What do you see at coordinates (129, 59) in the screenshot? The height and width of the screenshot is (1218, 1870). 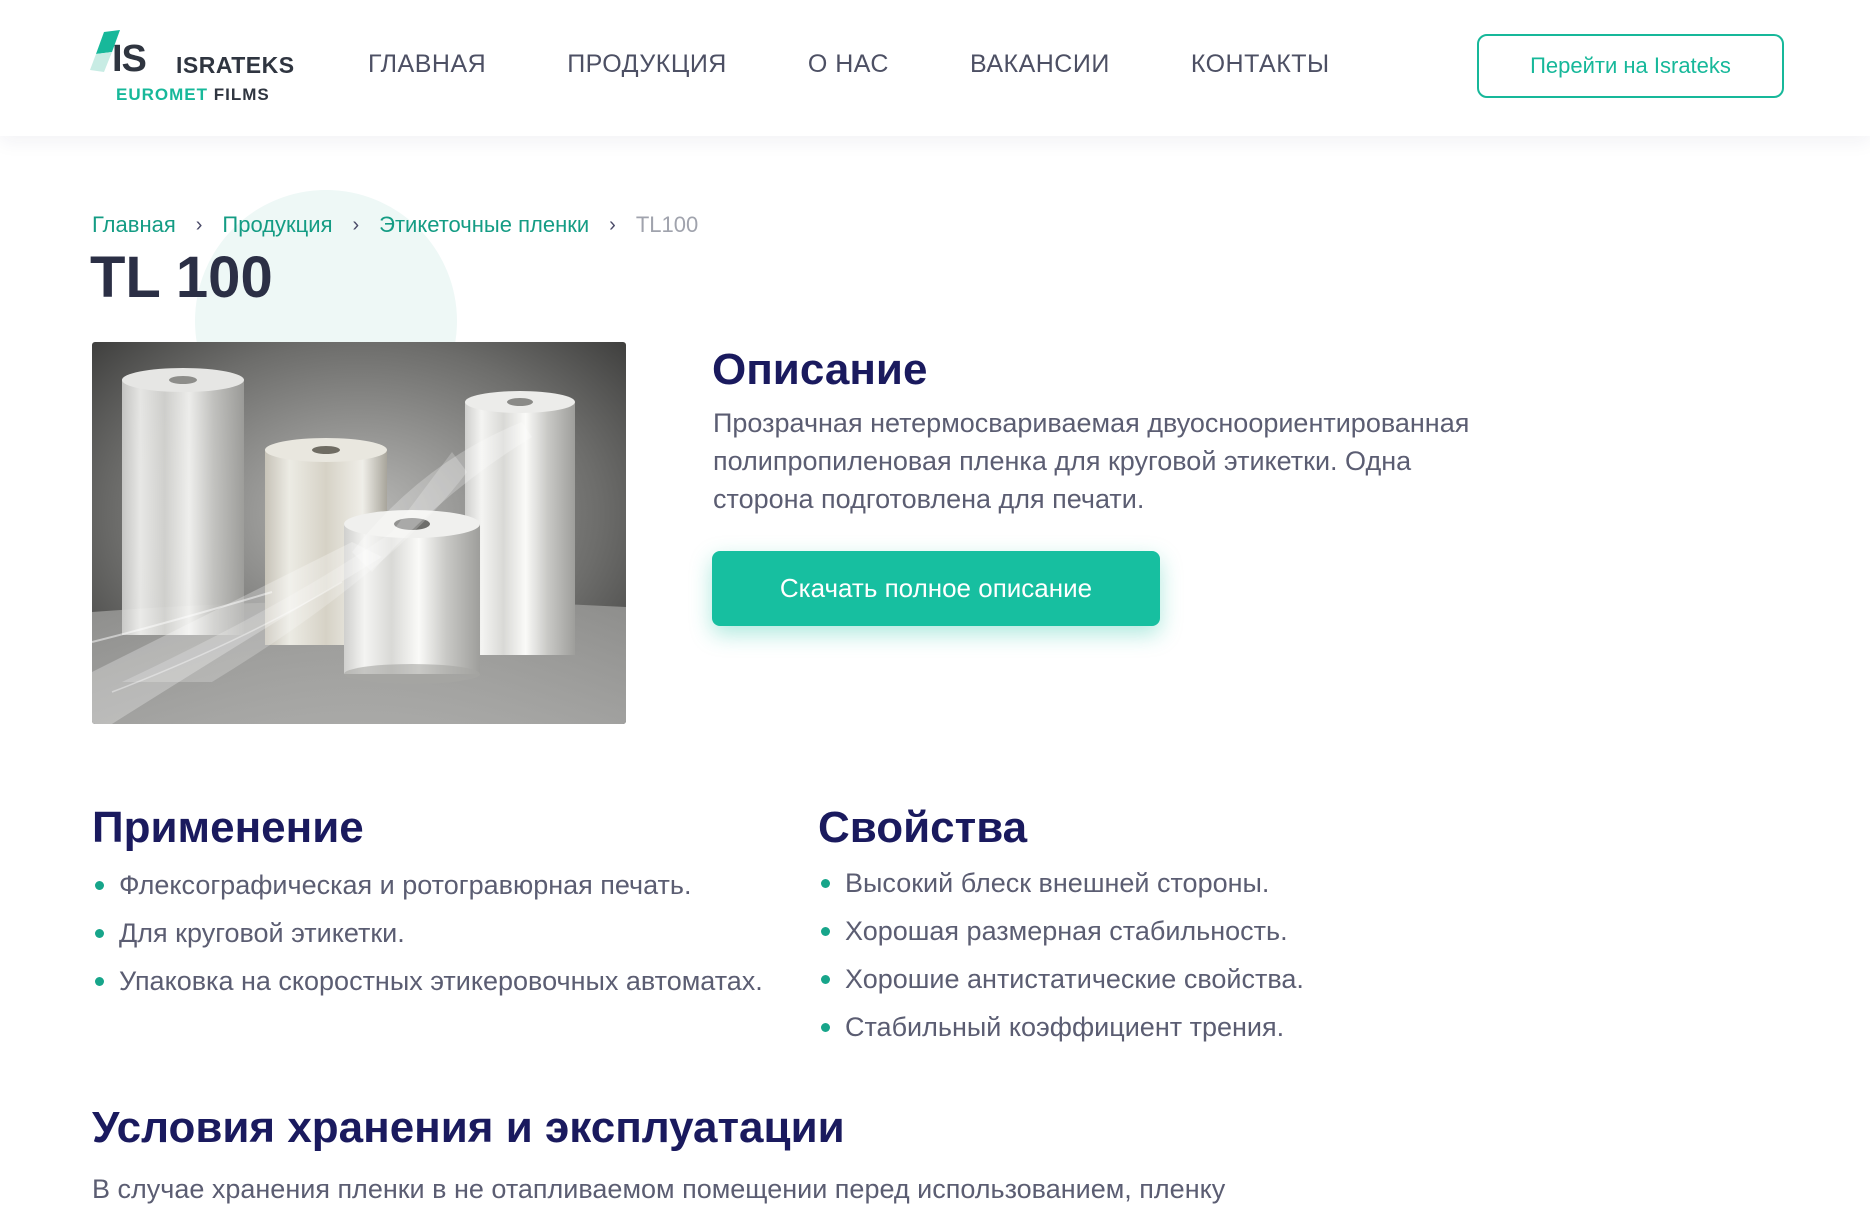 I see `logo-is-text: IS` at bounding box center [129, 59].